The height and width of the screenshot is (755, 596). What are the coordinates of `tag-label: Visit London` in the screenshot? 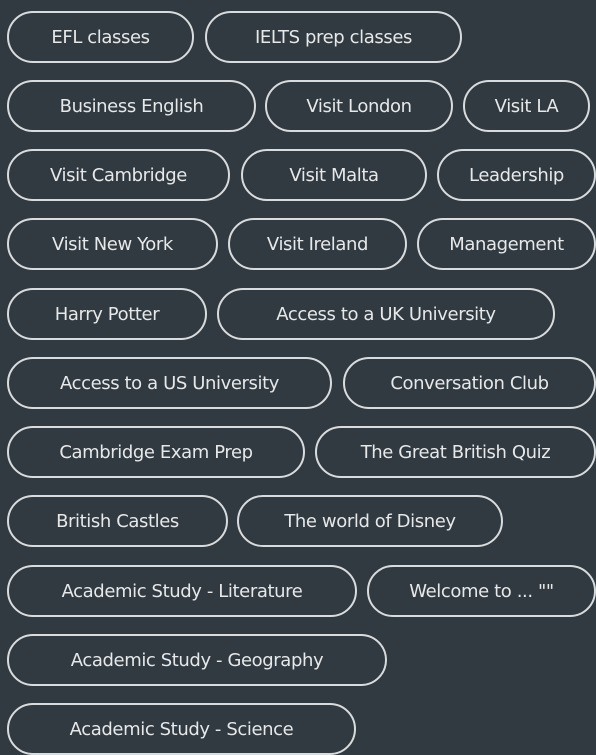 It's located at (359, 106).